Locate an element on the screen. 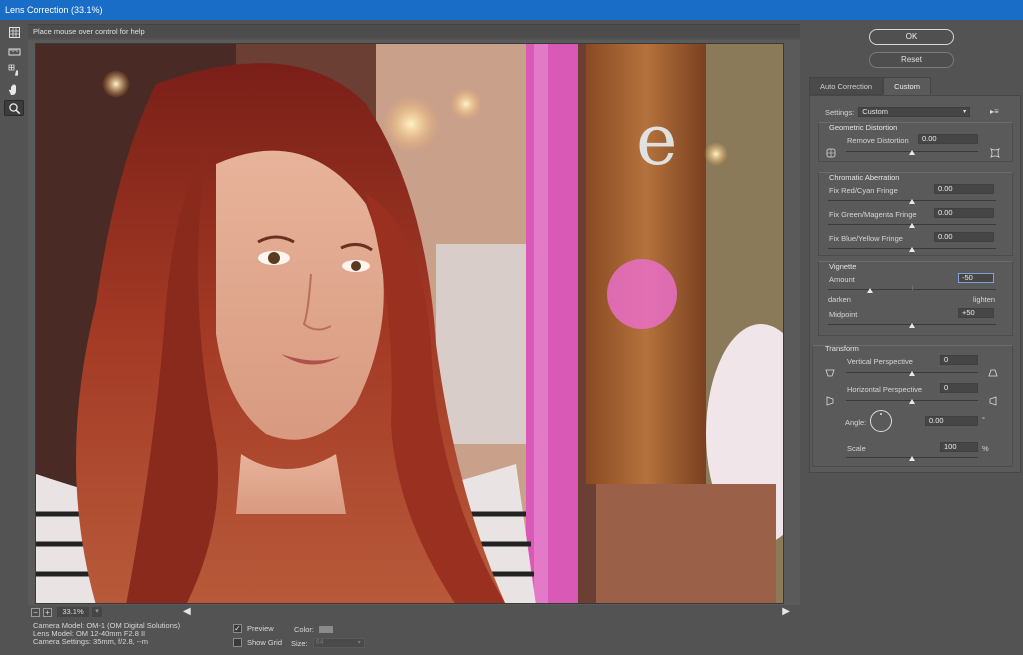 The image size is (1023, 655). grid-size-option: Size: 64 ▾ is located at coordinates (328, 643).